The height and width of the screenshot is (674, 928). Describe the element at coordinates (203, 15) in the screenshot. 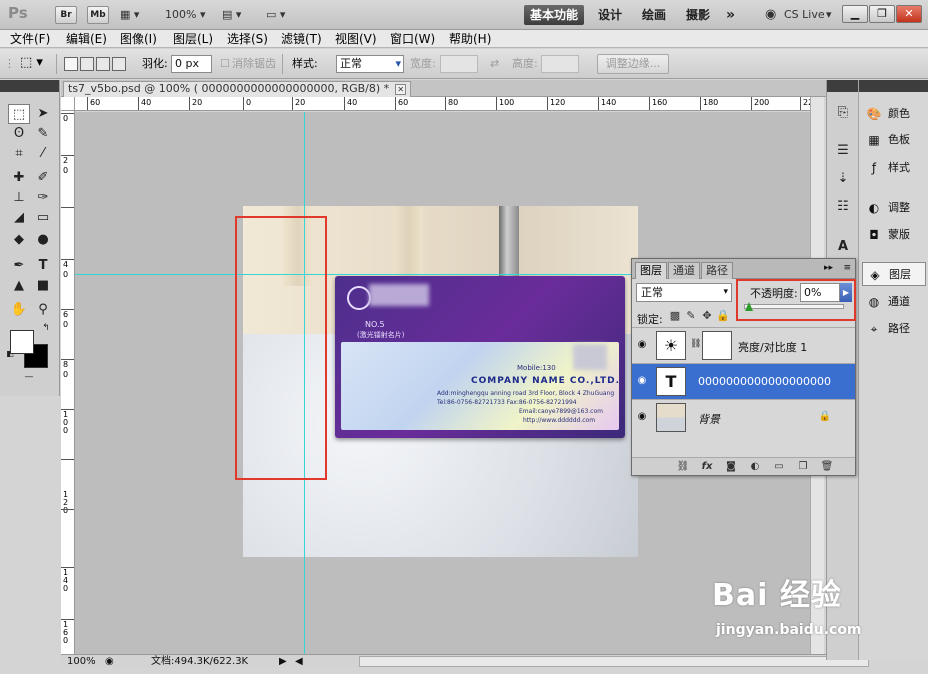

I see `zoom-dropdown-icon: ▾` at that location.